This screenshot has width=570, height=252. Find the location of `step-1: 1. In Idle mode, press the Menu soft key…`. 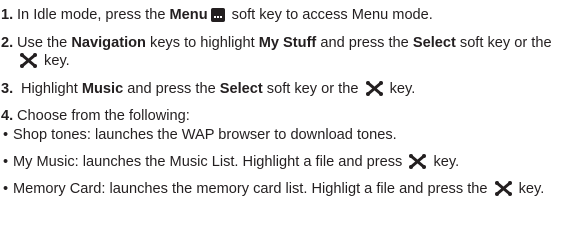

step-1: 1. In Idle mode, press the Menu soft key… is located at coordinates (284, 15).